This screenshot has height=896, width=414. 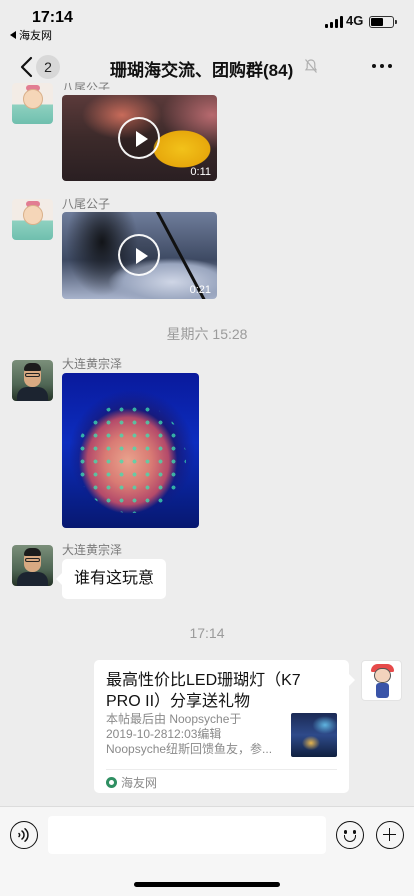 I want to click on signal-icon, so click(x=334, y=22).